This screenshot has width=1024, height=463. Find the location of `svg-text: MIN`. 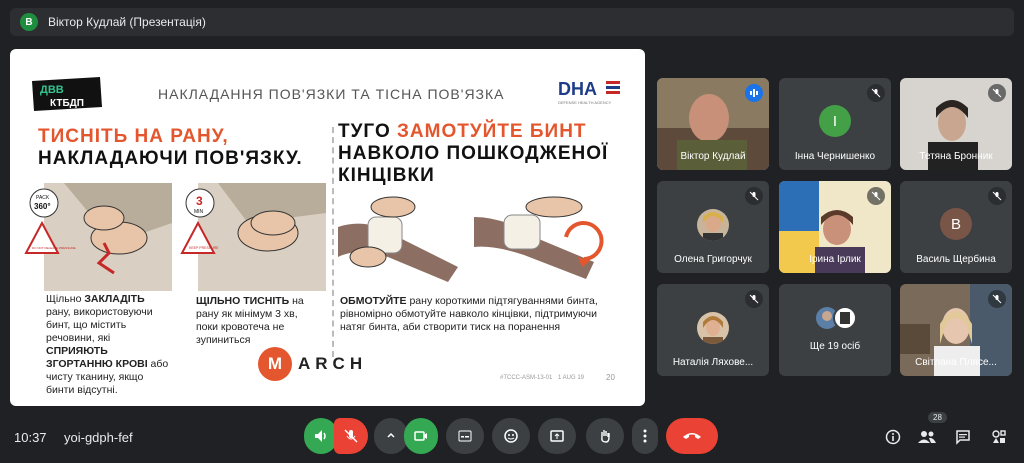

svg-text: MIN is located at coordinates (199, 212).